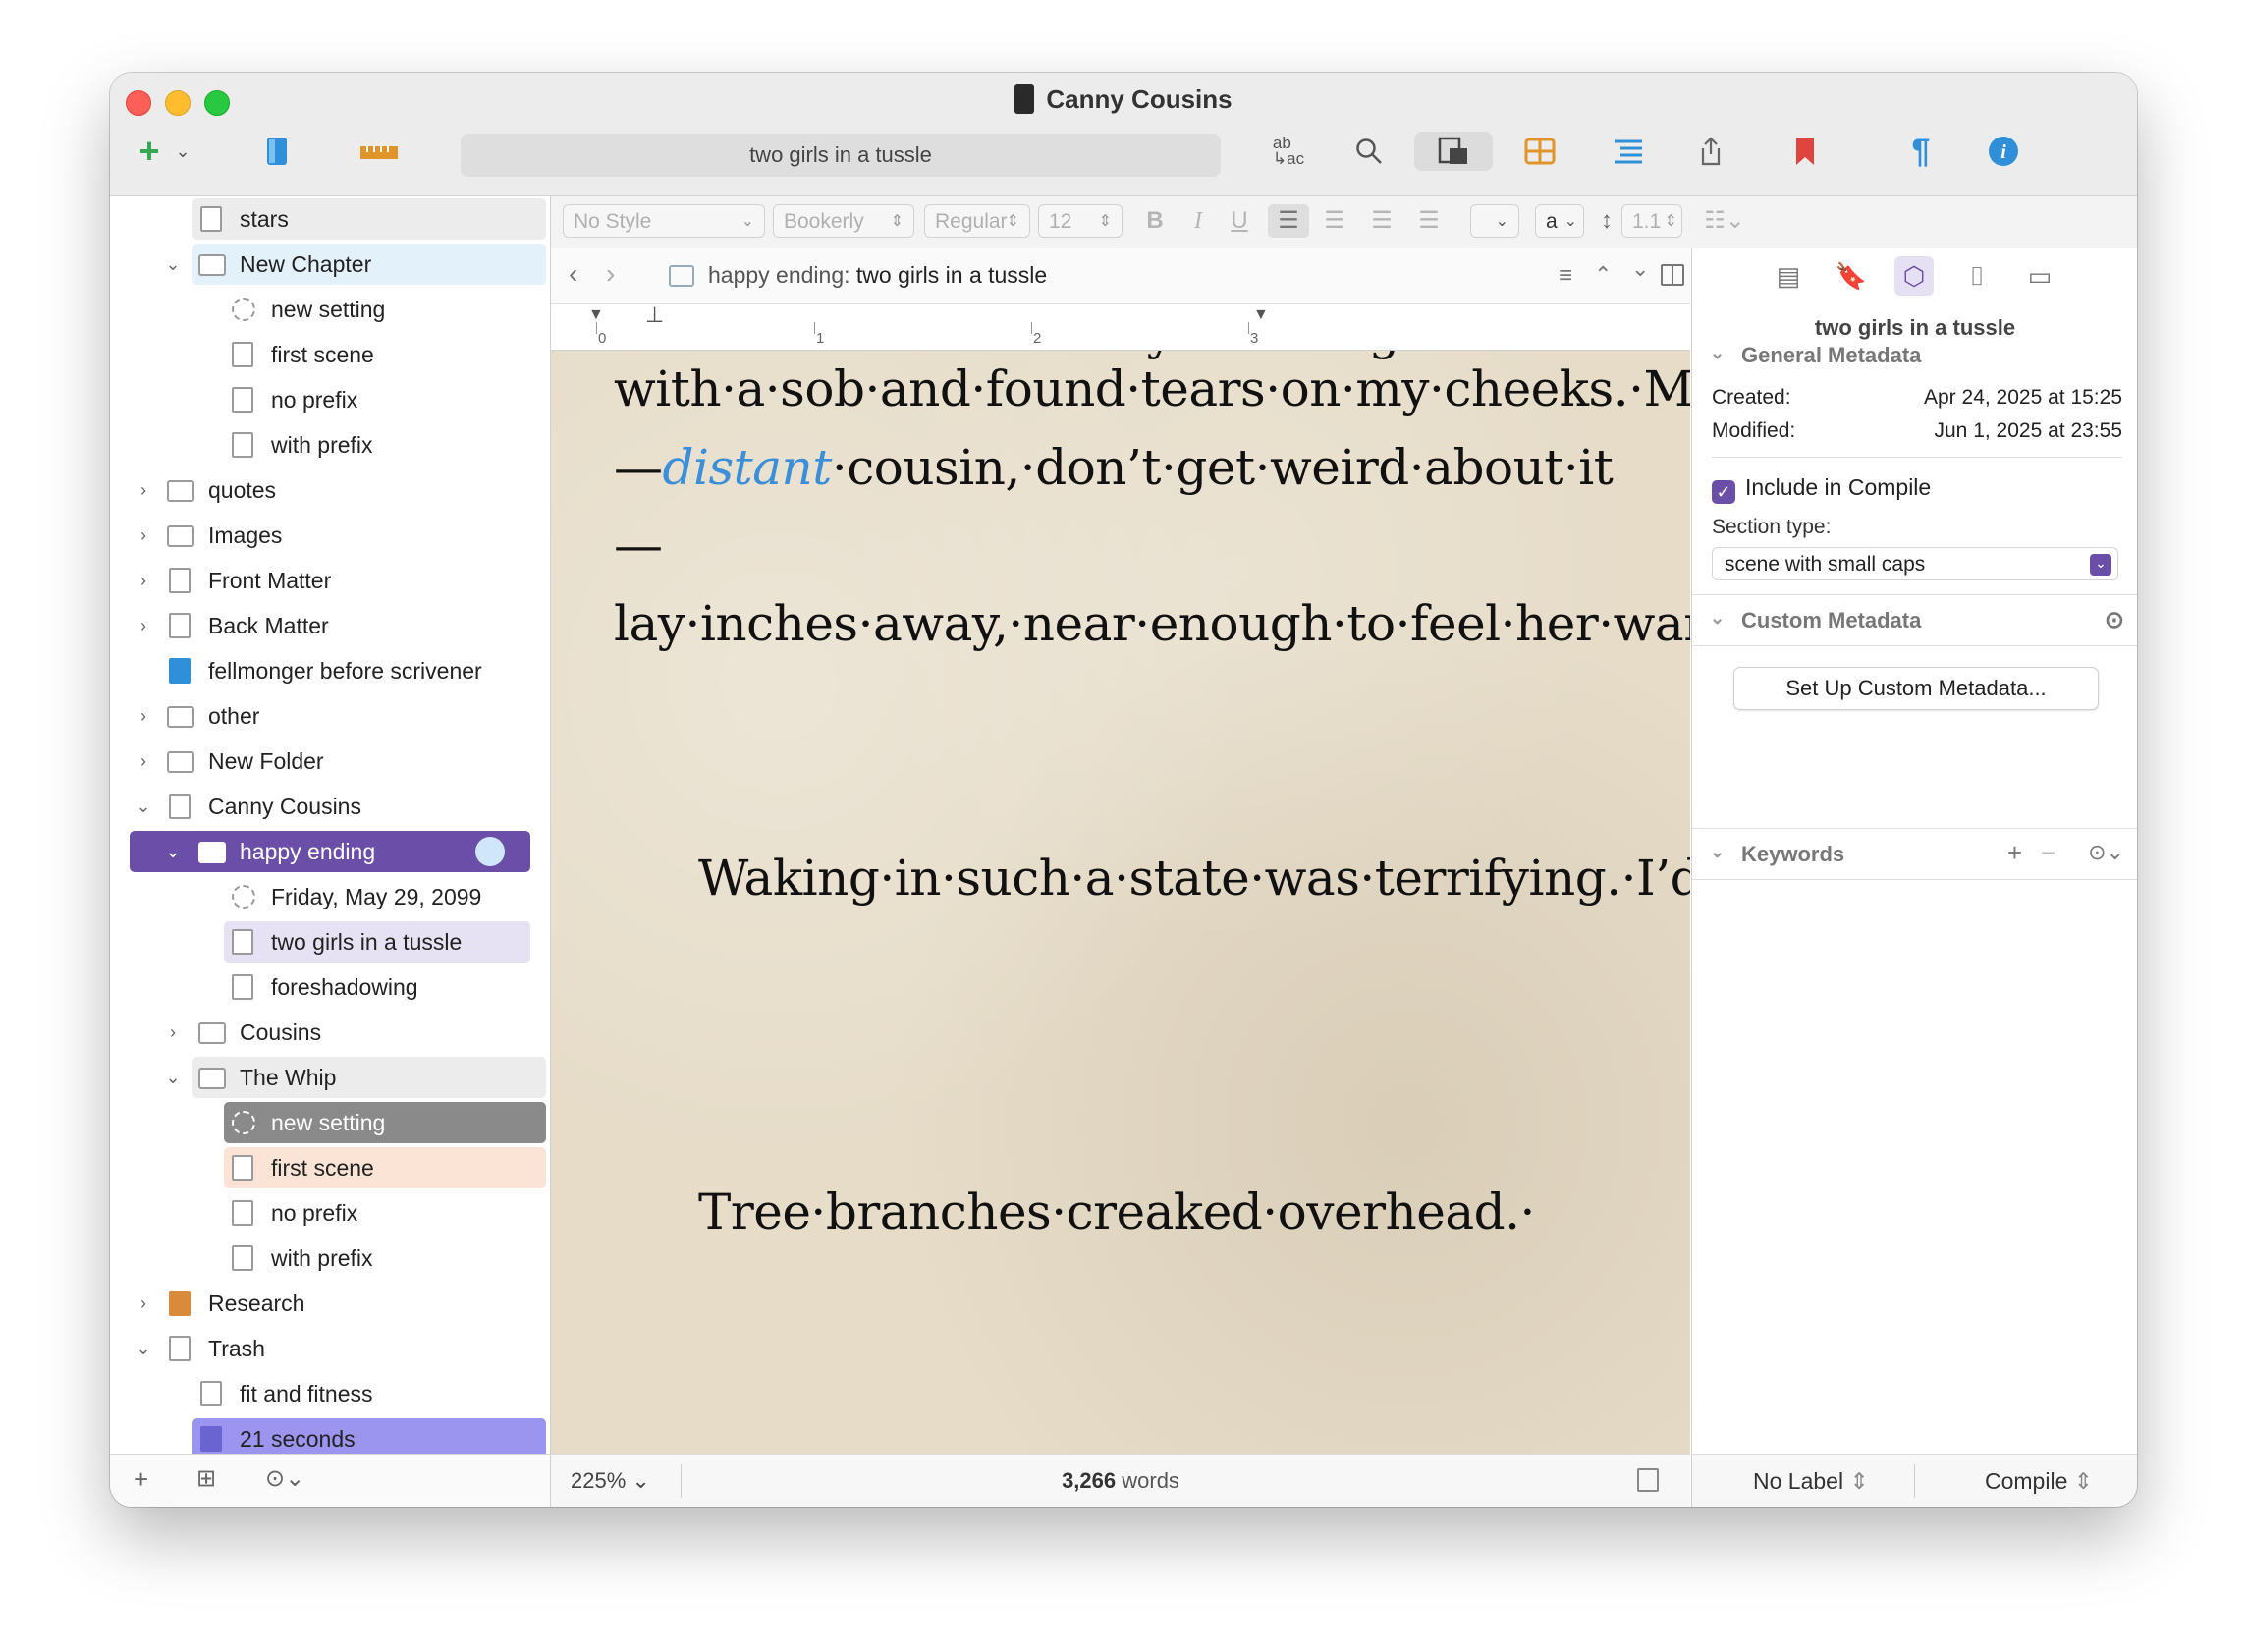  I want to click on add-keyword-icon: +, so click(2014, 853).